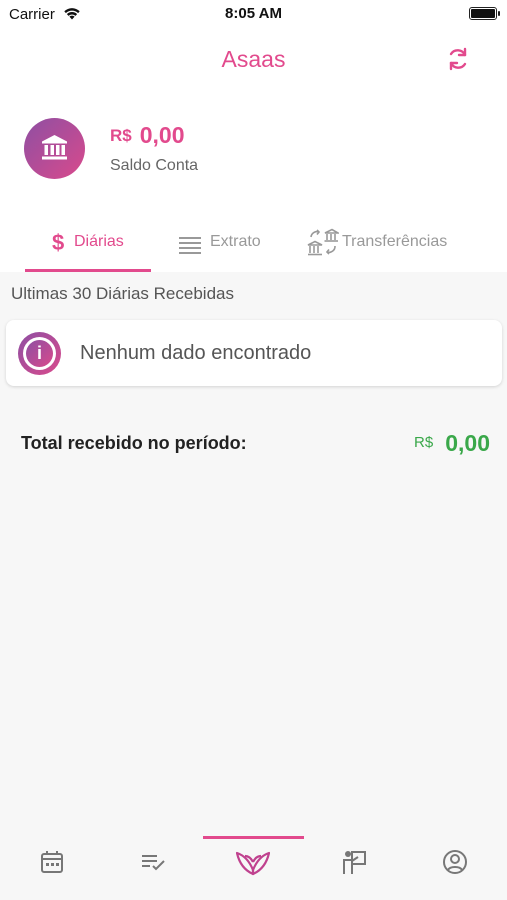 The height and width of the screenshot is (900, 507). I want to click on empty-state-card: i Nenhum dado encontrado, so click(254, 353).